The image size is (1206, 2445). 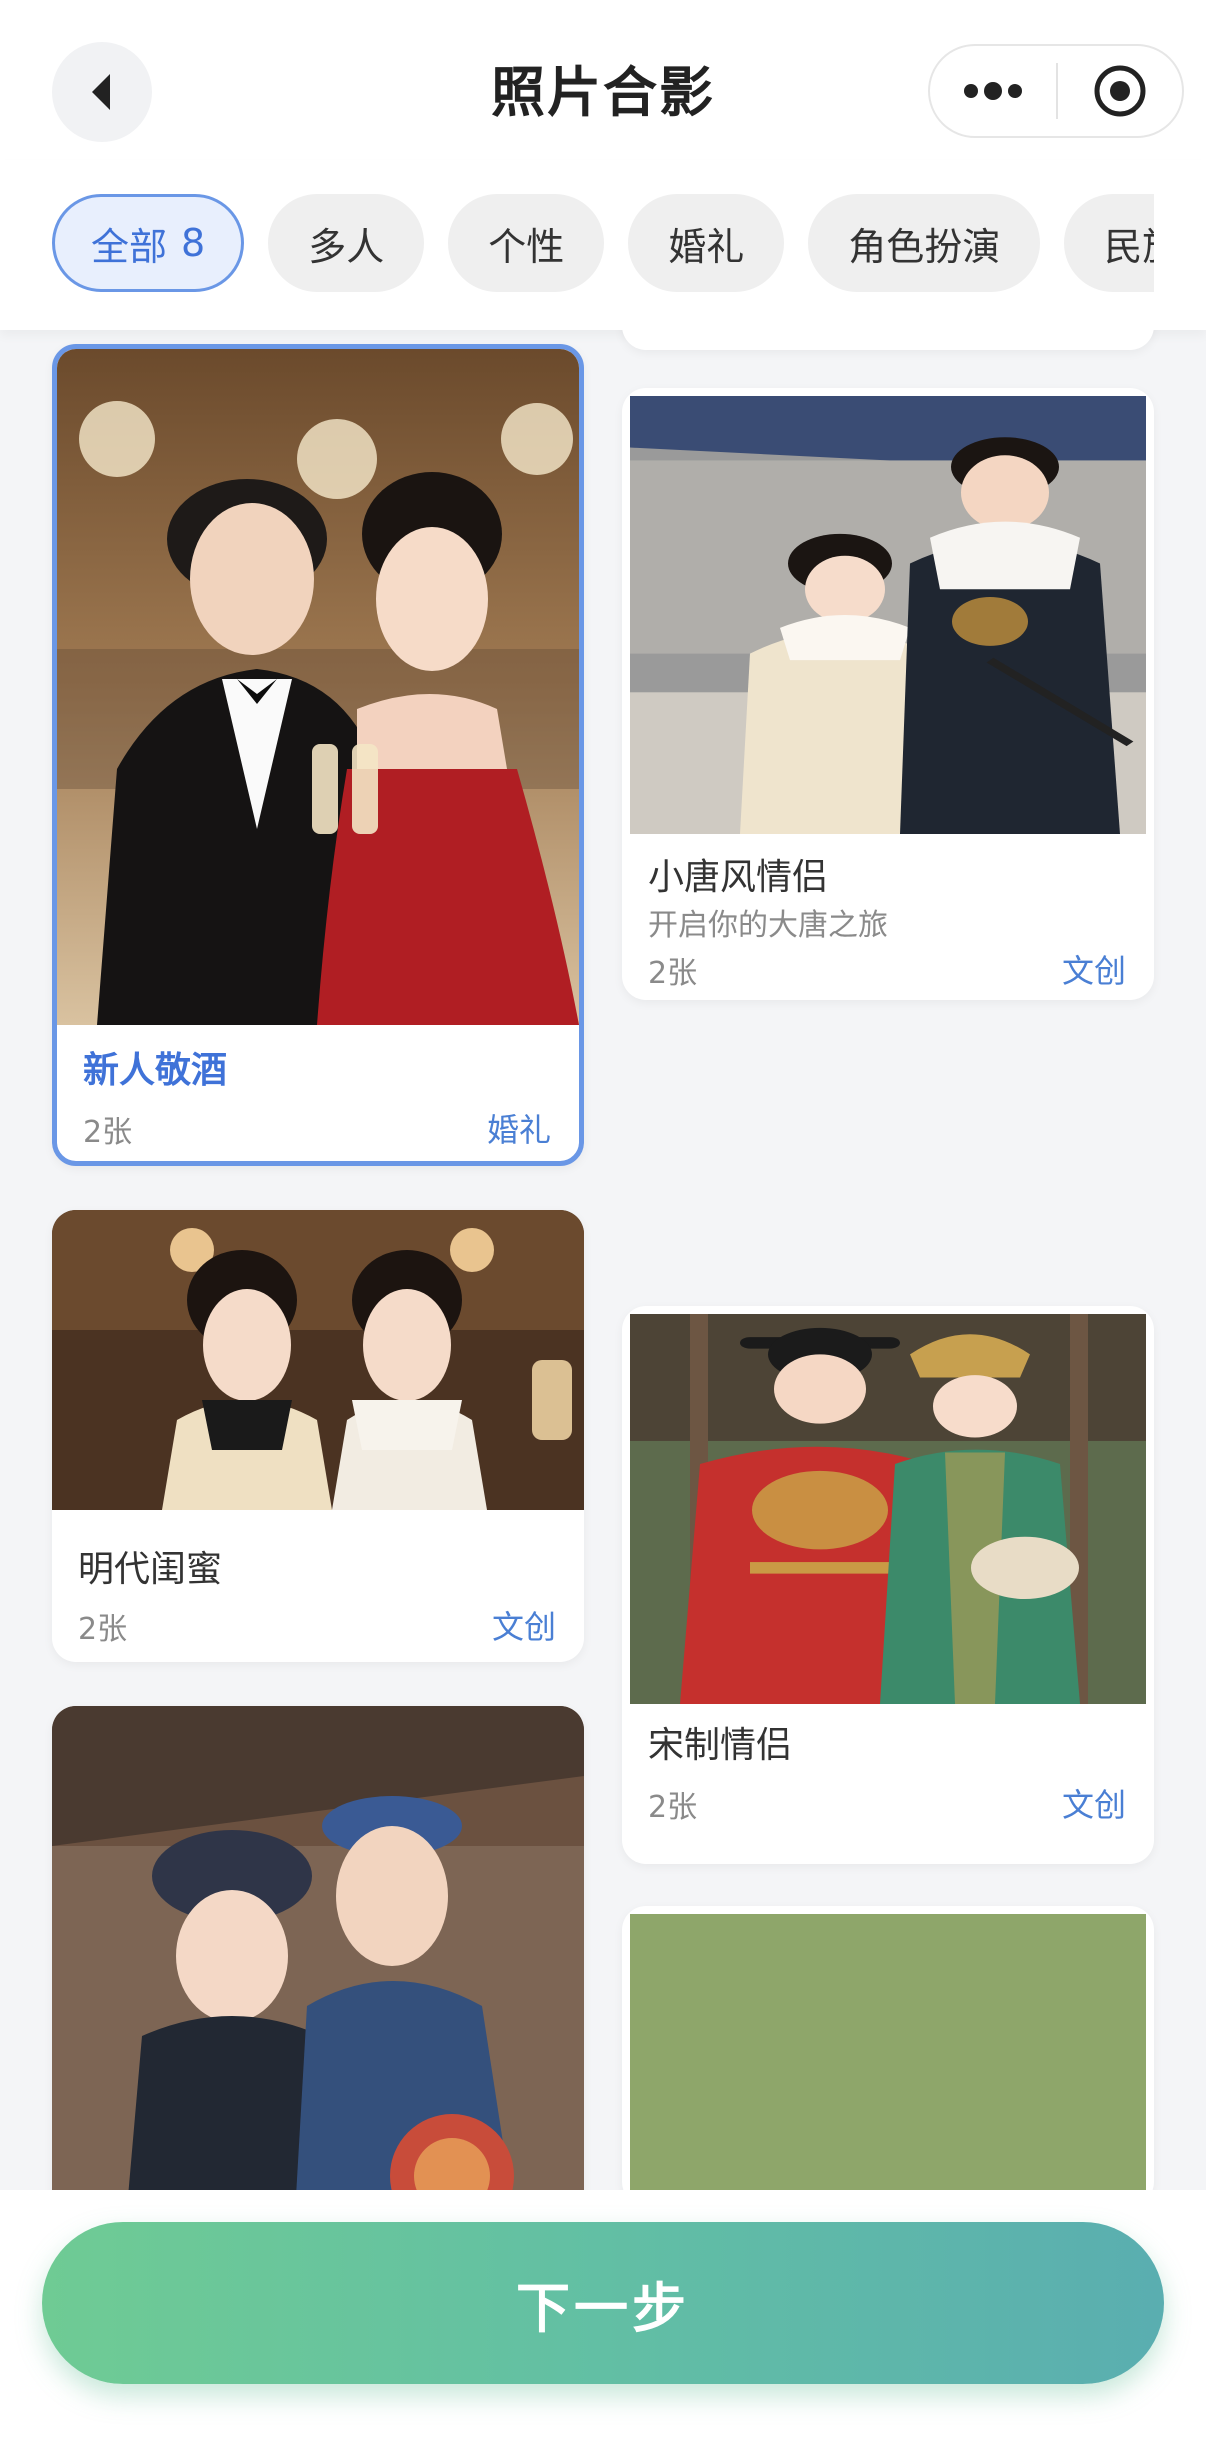 What do you see at coordinates (518, 1130) in the screenshot?
I see `category-tag: 婚礼` at bounding box center [518, 1130].